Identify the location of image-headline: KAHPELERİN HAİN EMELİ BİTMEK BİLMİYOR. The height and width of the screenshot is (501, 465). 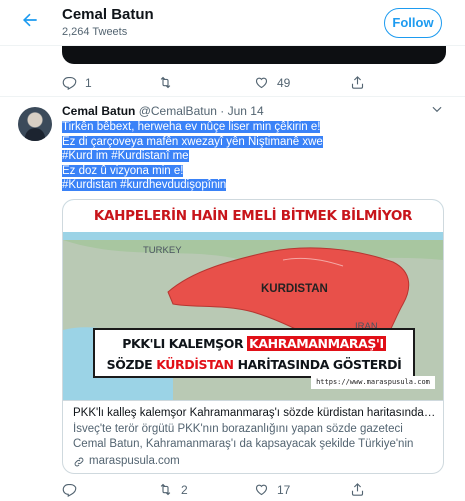
(253, 216).